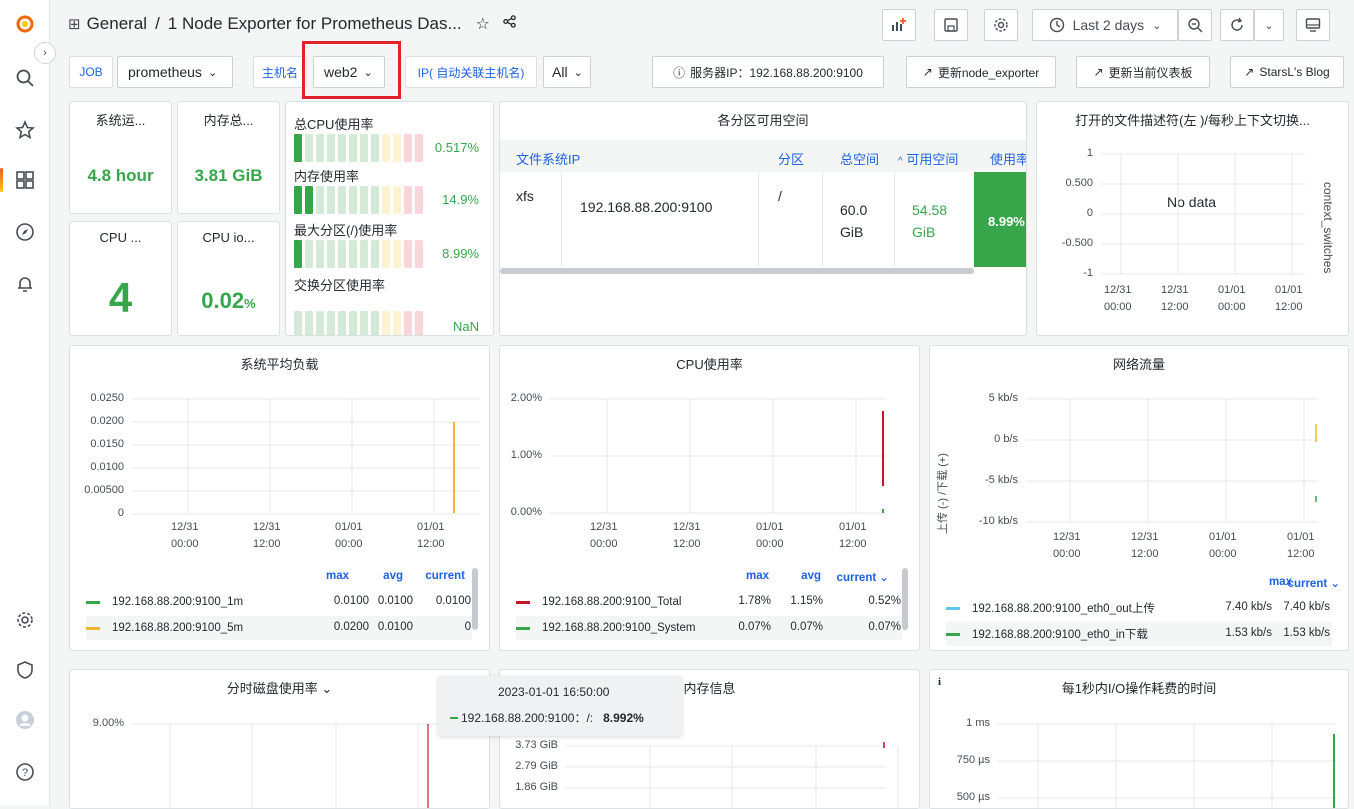 Image resolution: width=1354 pixels, height=809 pixels. Describe the element at coordinates (859, 158) in the screenshot. I see `table-header-total: 总空间` at that location.